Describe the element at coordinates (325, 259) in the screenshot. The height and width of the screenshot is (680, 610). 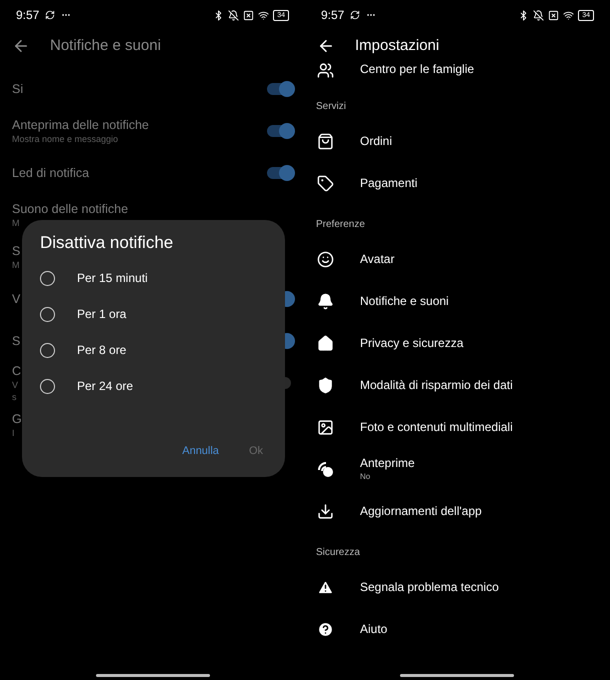
I see `face-icon` at that location.